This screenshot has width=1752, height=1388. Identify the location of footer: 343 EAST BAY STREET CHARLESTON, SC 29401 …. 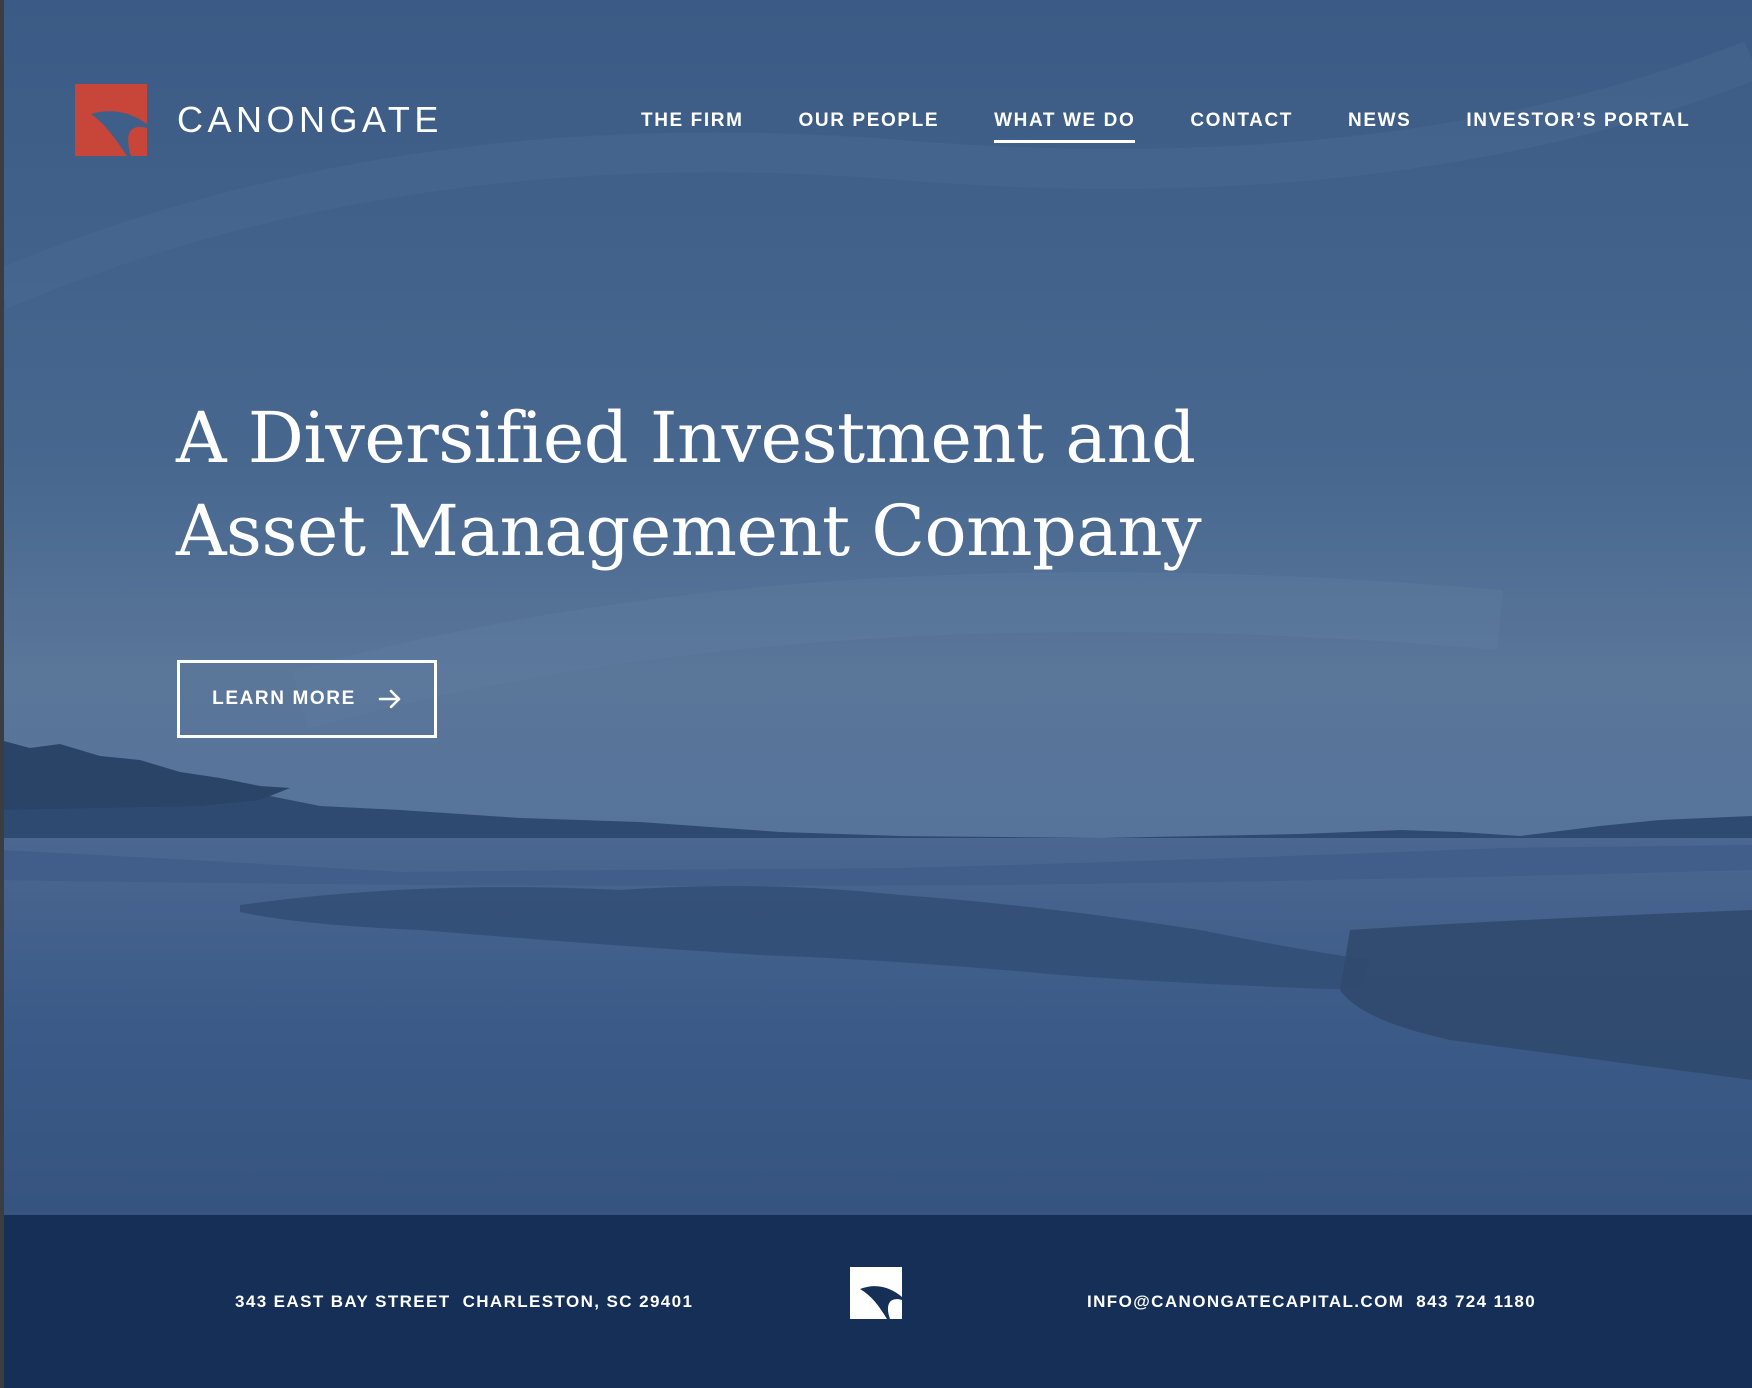
(876, 1301).